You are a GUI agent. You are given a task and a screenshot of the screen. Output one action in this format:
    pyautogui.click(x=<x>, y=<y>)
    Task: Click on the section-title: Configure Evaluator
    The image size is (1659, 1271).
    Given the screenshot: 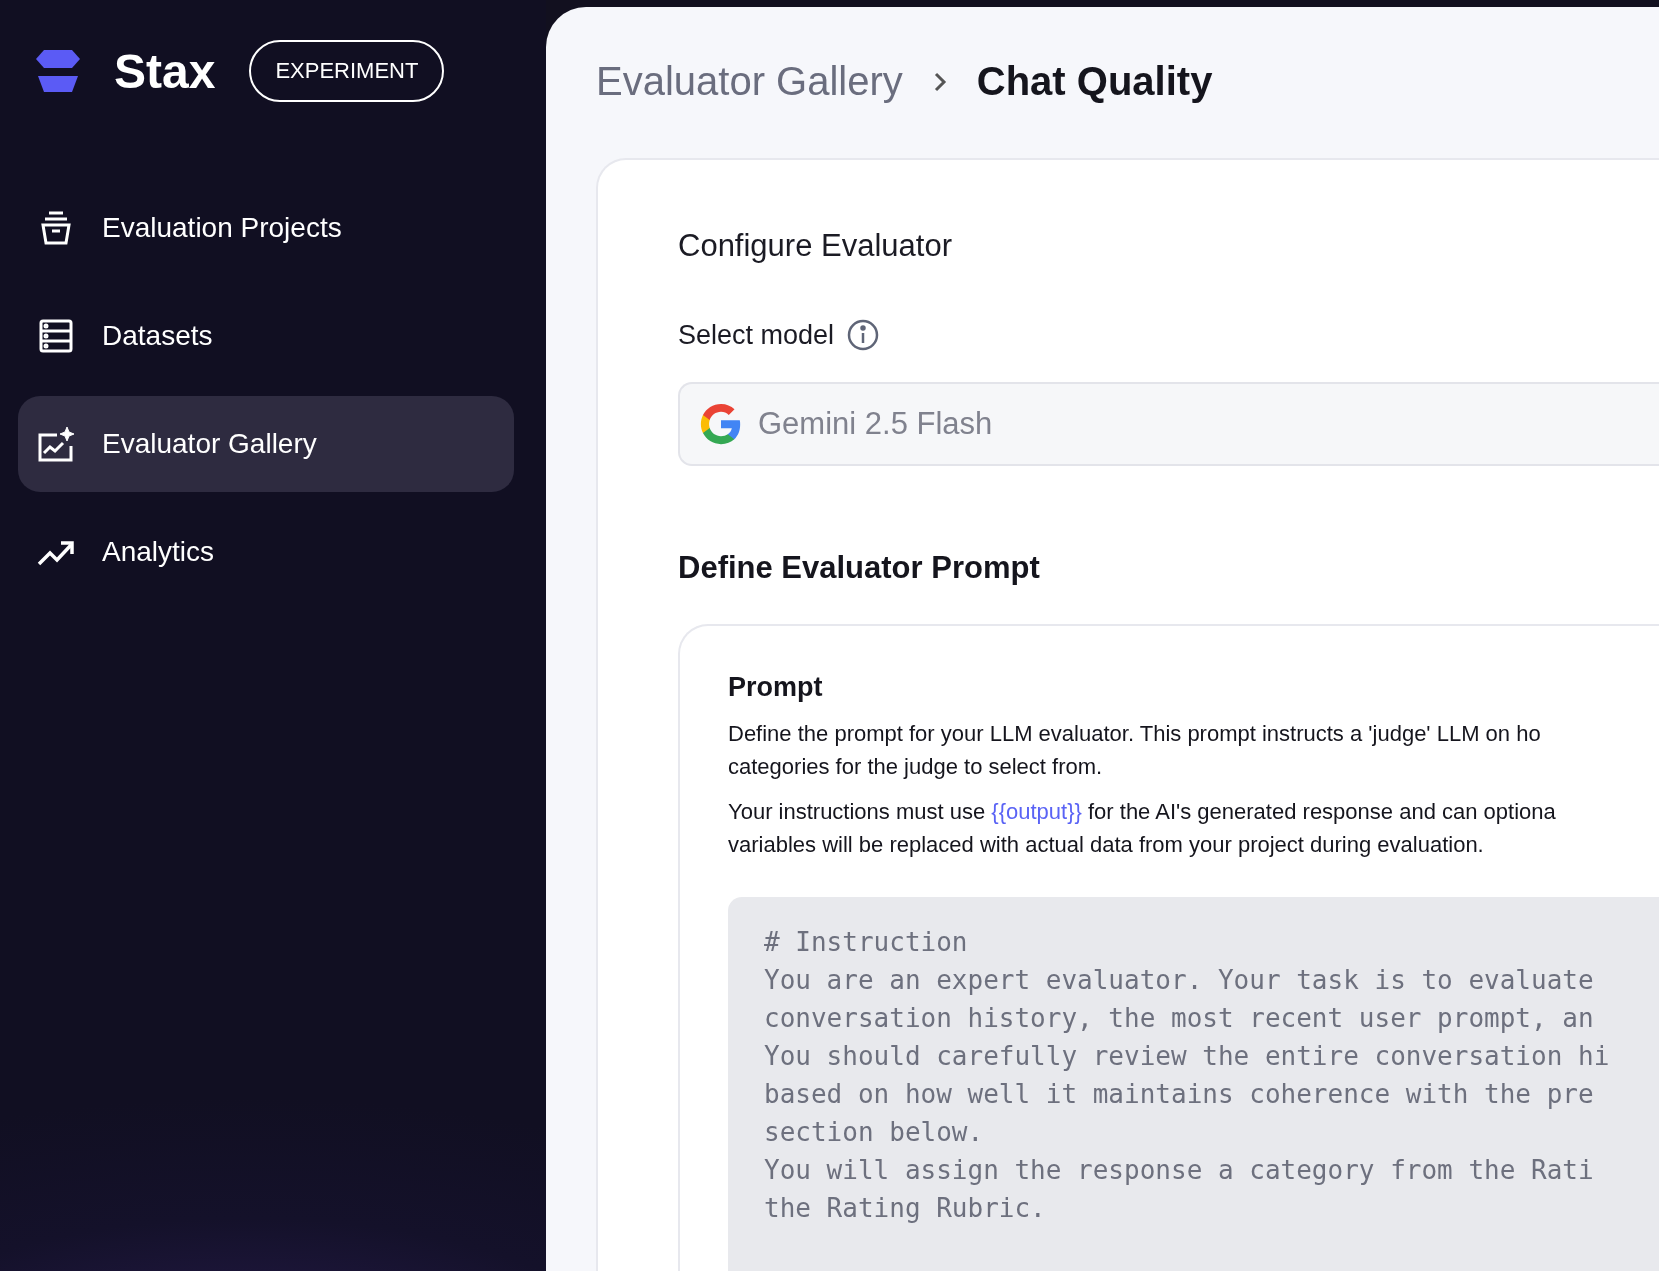 What is the action you would take?
    pyautogui.click(x=815, y=246)
    